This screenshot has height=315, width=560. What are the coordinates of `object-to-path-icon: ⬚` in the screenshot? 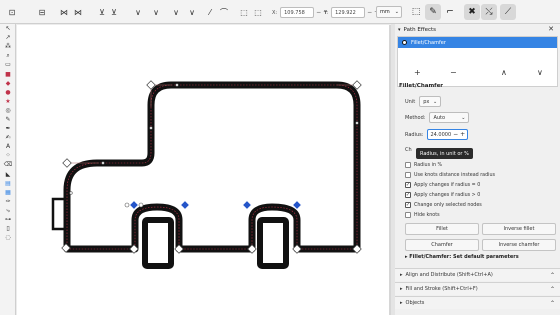 It's located at (244, 12).